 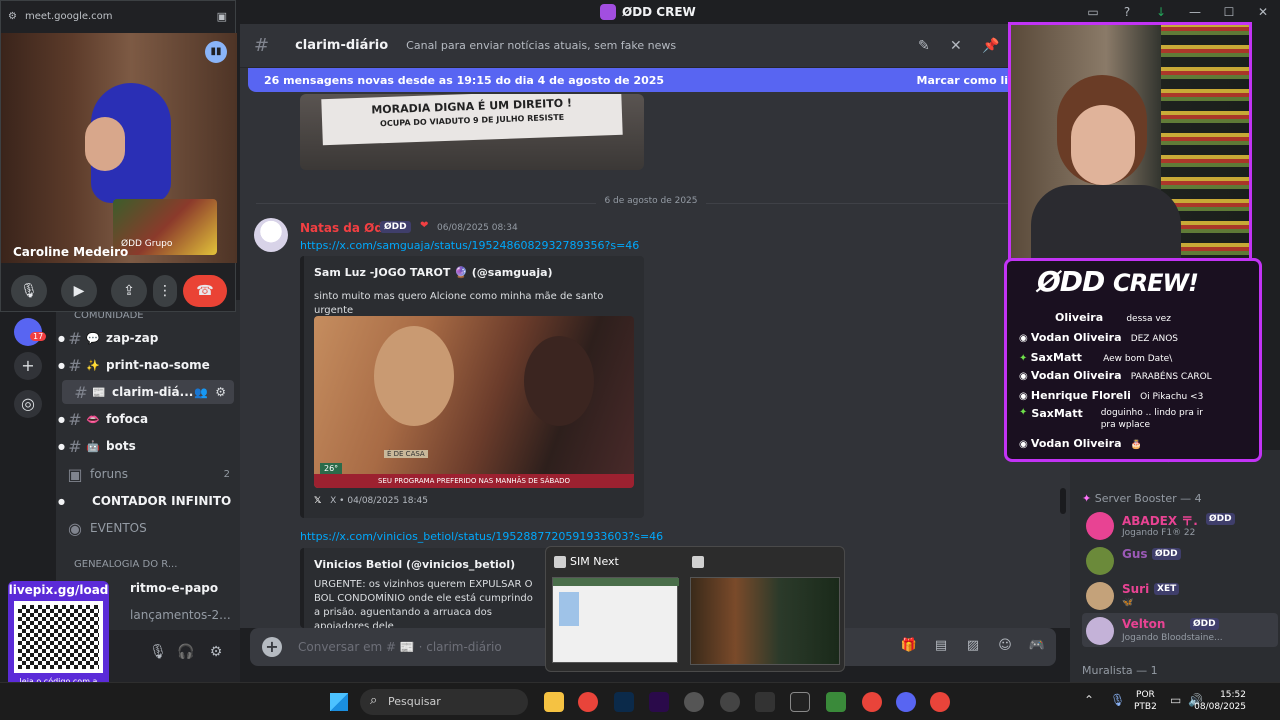 I want to click on member-row: Suri XET 🦋, so click(x=1180, y=595).